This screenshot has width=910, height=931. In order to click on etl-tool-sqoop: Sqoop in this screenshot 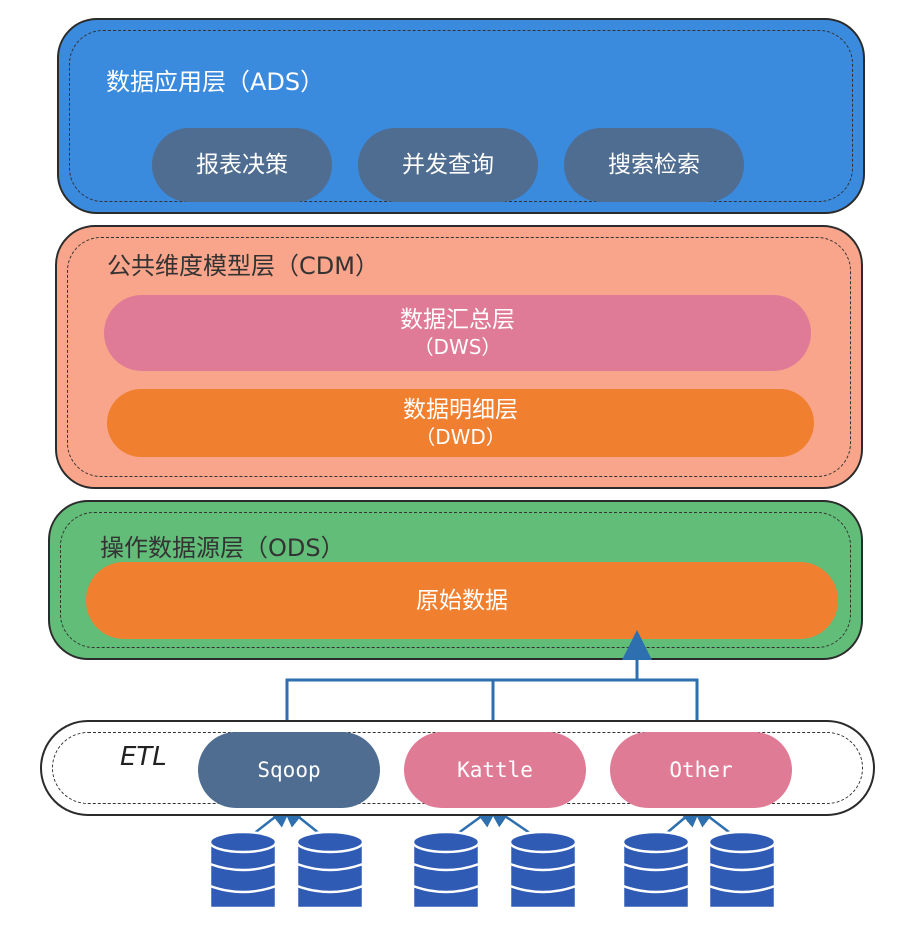, I will do `click(289, 770)`.